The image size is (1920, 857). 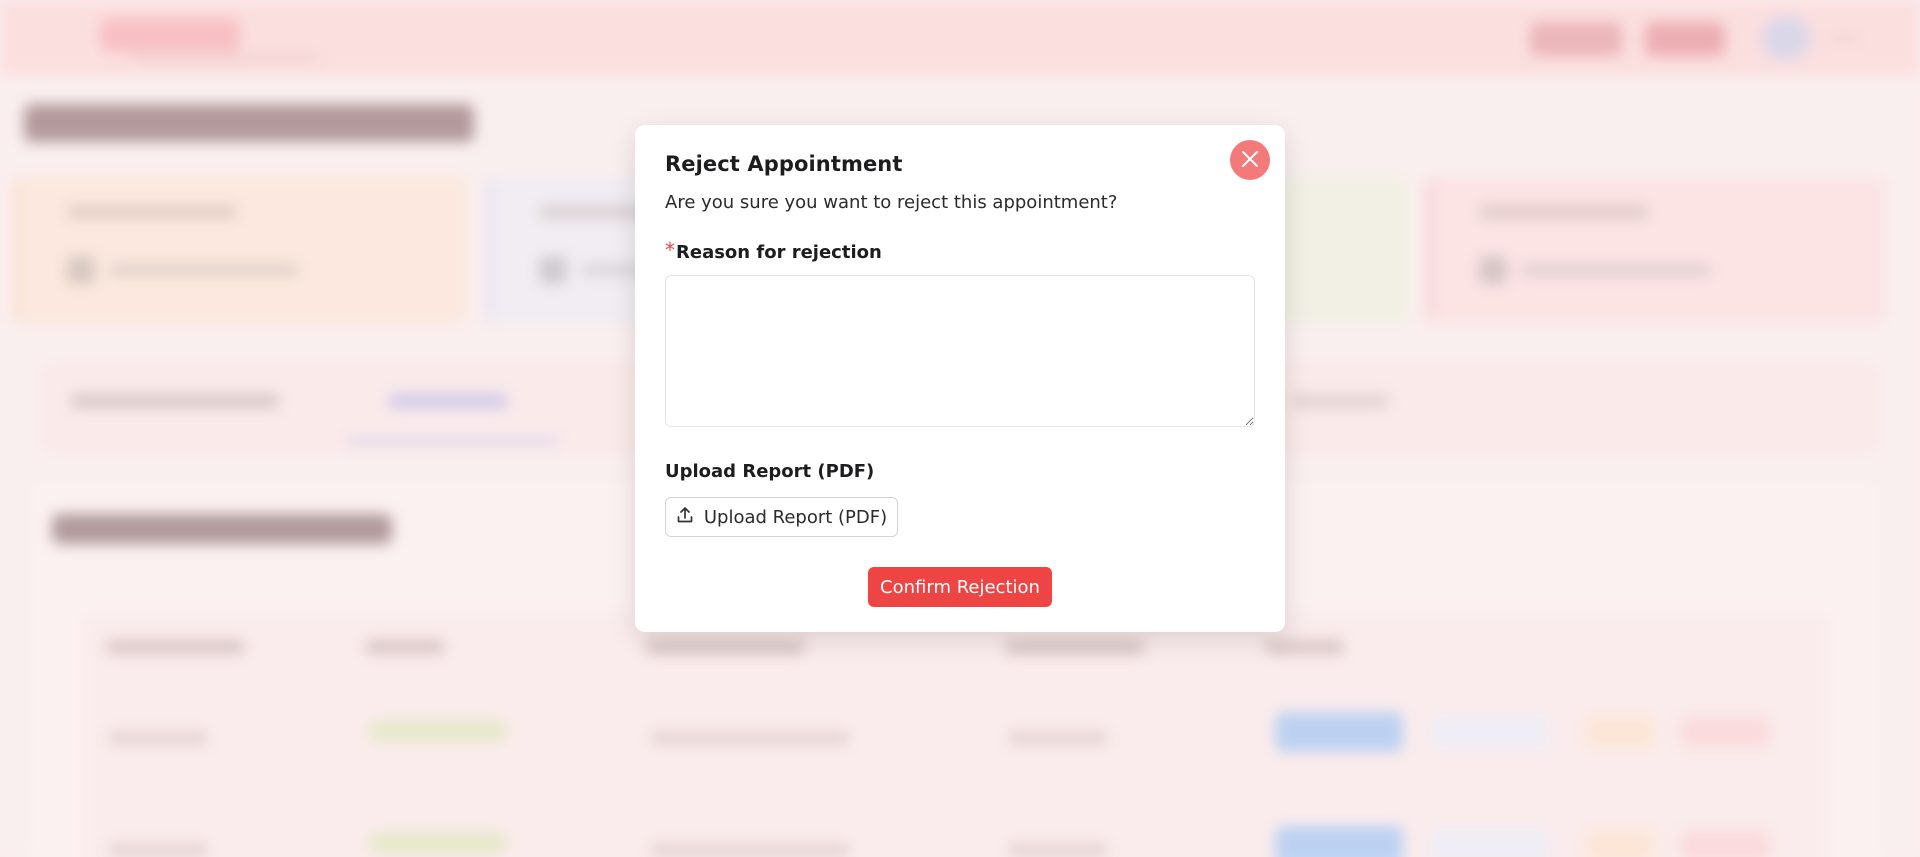 I want to click on upload-icon, so click(x=685, y=517).